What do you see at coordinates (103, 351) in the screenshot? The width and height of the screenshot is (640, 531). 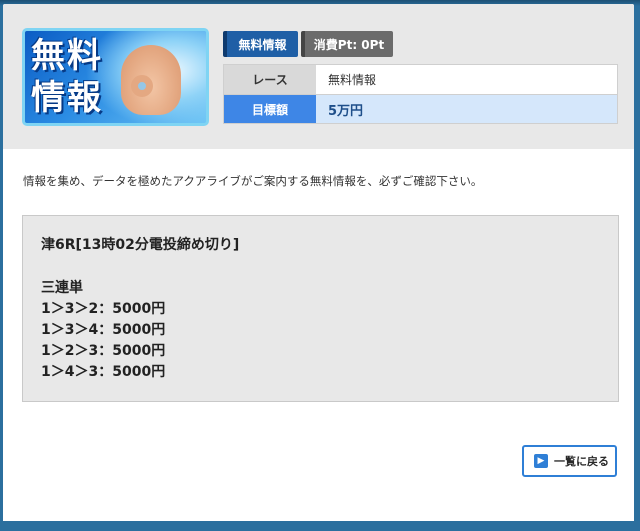 I see `bet-line: 1＞2＞3：5000円` at bounding box center [103, 351].